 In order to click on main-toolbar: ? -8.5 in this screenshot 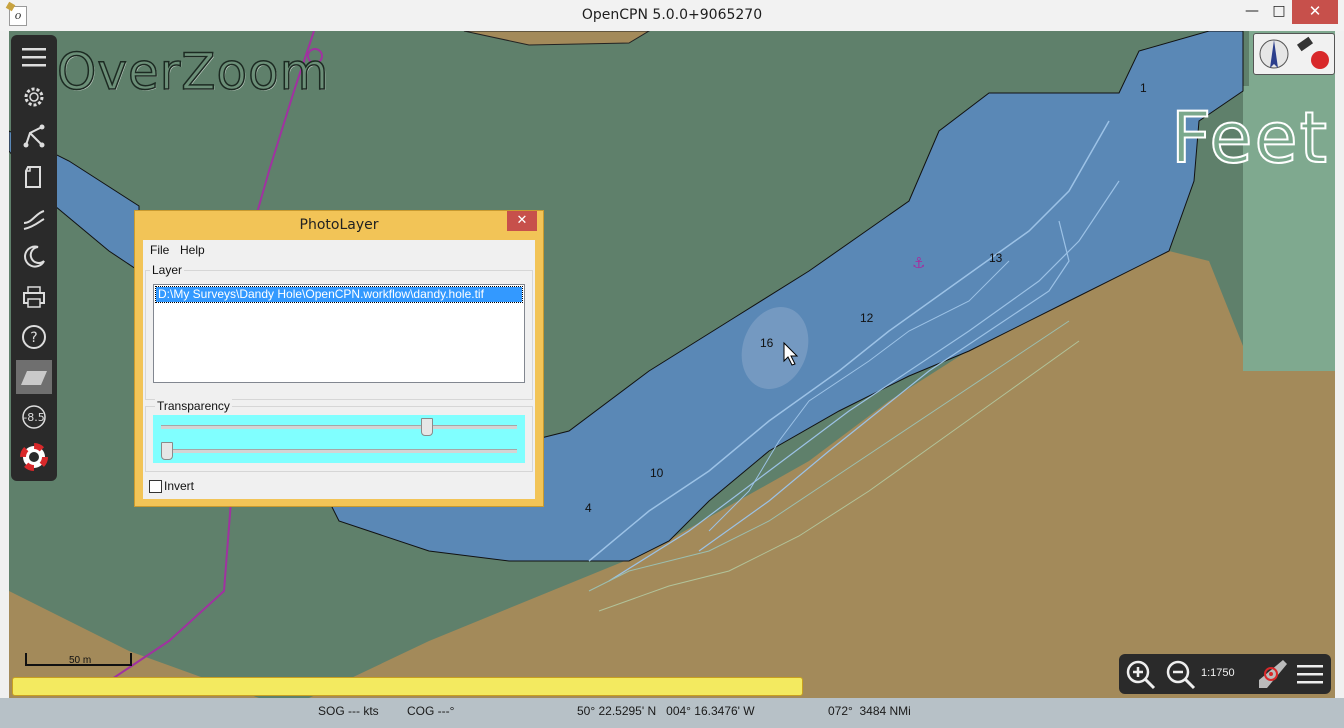, I will do `click(34, 258)`.